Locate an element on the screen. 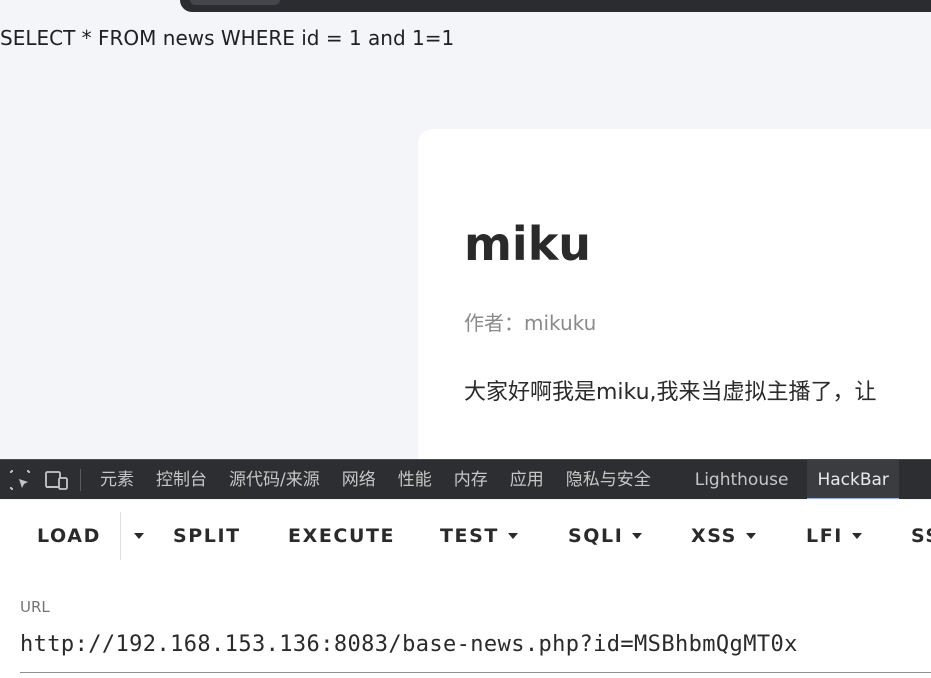  ssti-button: SSTI is located at coordinates (921, 536).